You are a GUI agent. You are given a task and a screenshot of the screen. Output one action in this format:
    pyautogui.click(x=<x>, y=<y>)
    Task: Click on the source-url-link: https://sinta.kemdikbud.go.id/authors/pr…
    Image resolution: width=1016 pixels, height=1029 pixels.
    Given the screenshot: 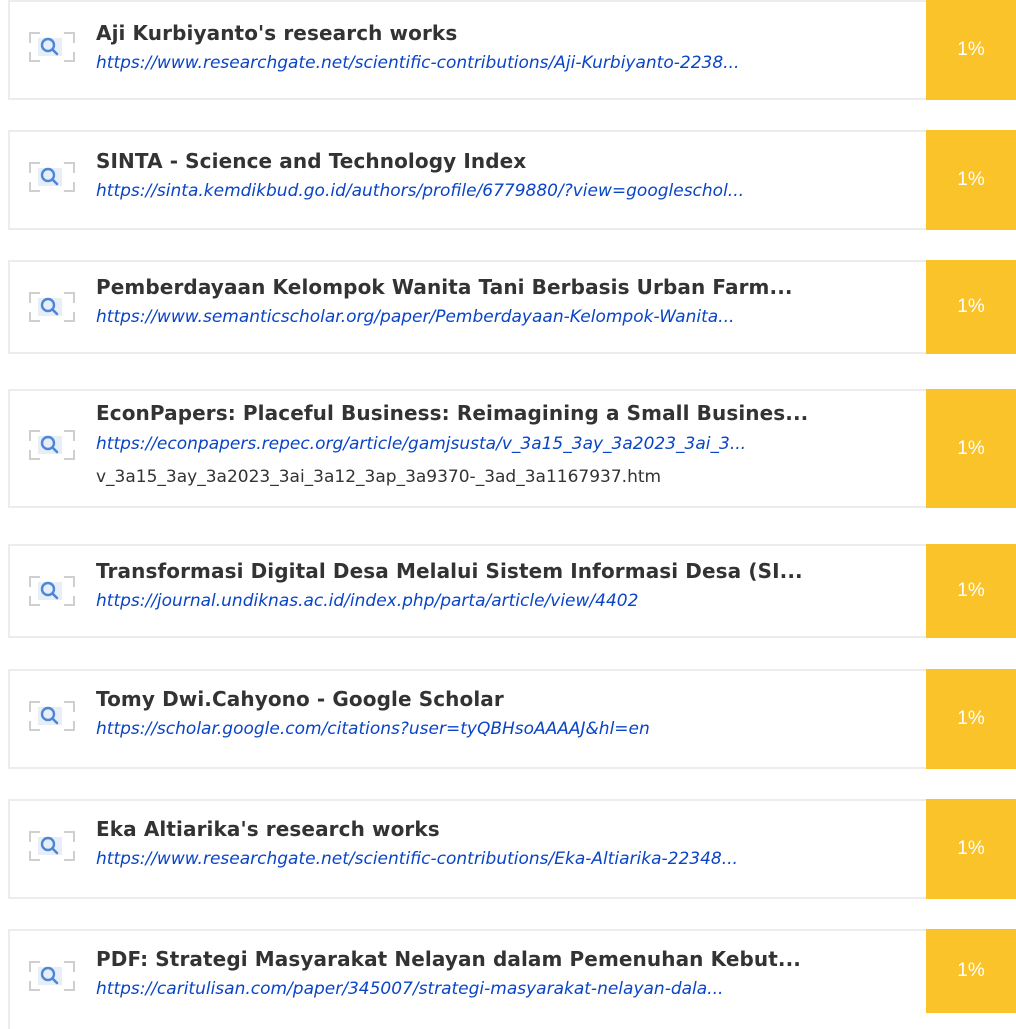 What is the action you would take?
    pyautogui.click(x=420, y=191)
    